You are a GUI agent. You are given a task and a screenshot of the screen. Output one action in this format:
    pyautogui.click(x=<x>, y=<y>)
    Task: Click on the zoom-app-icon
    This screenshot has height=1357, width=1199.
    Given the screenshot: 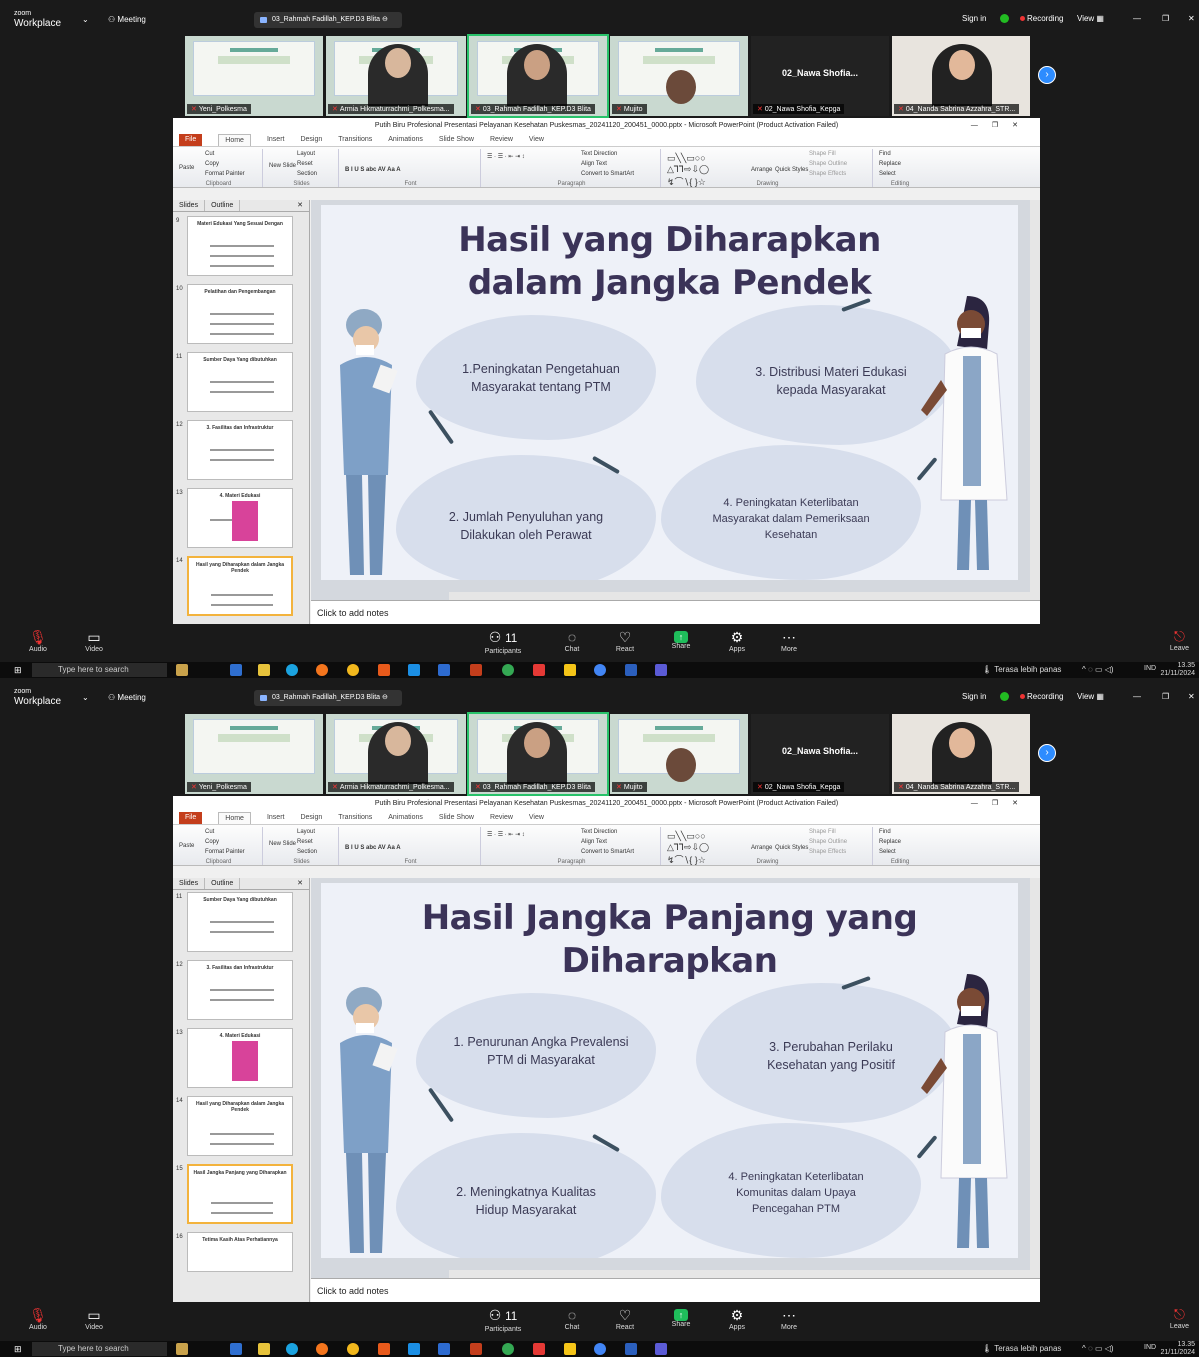 What is the action you would take?
    pyautogui.click(x=661, y=670)
    